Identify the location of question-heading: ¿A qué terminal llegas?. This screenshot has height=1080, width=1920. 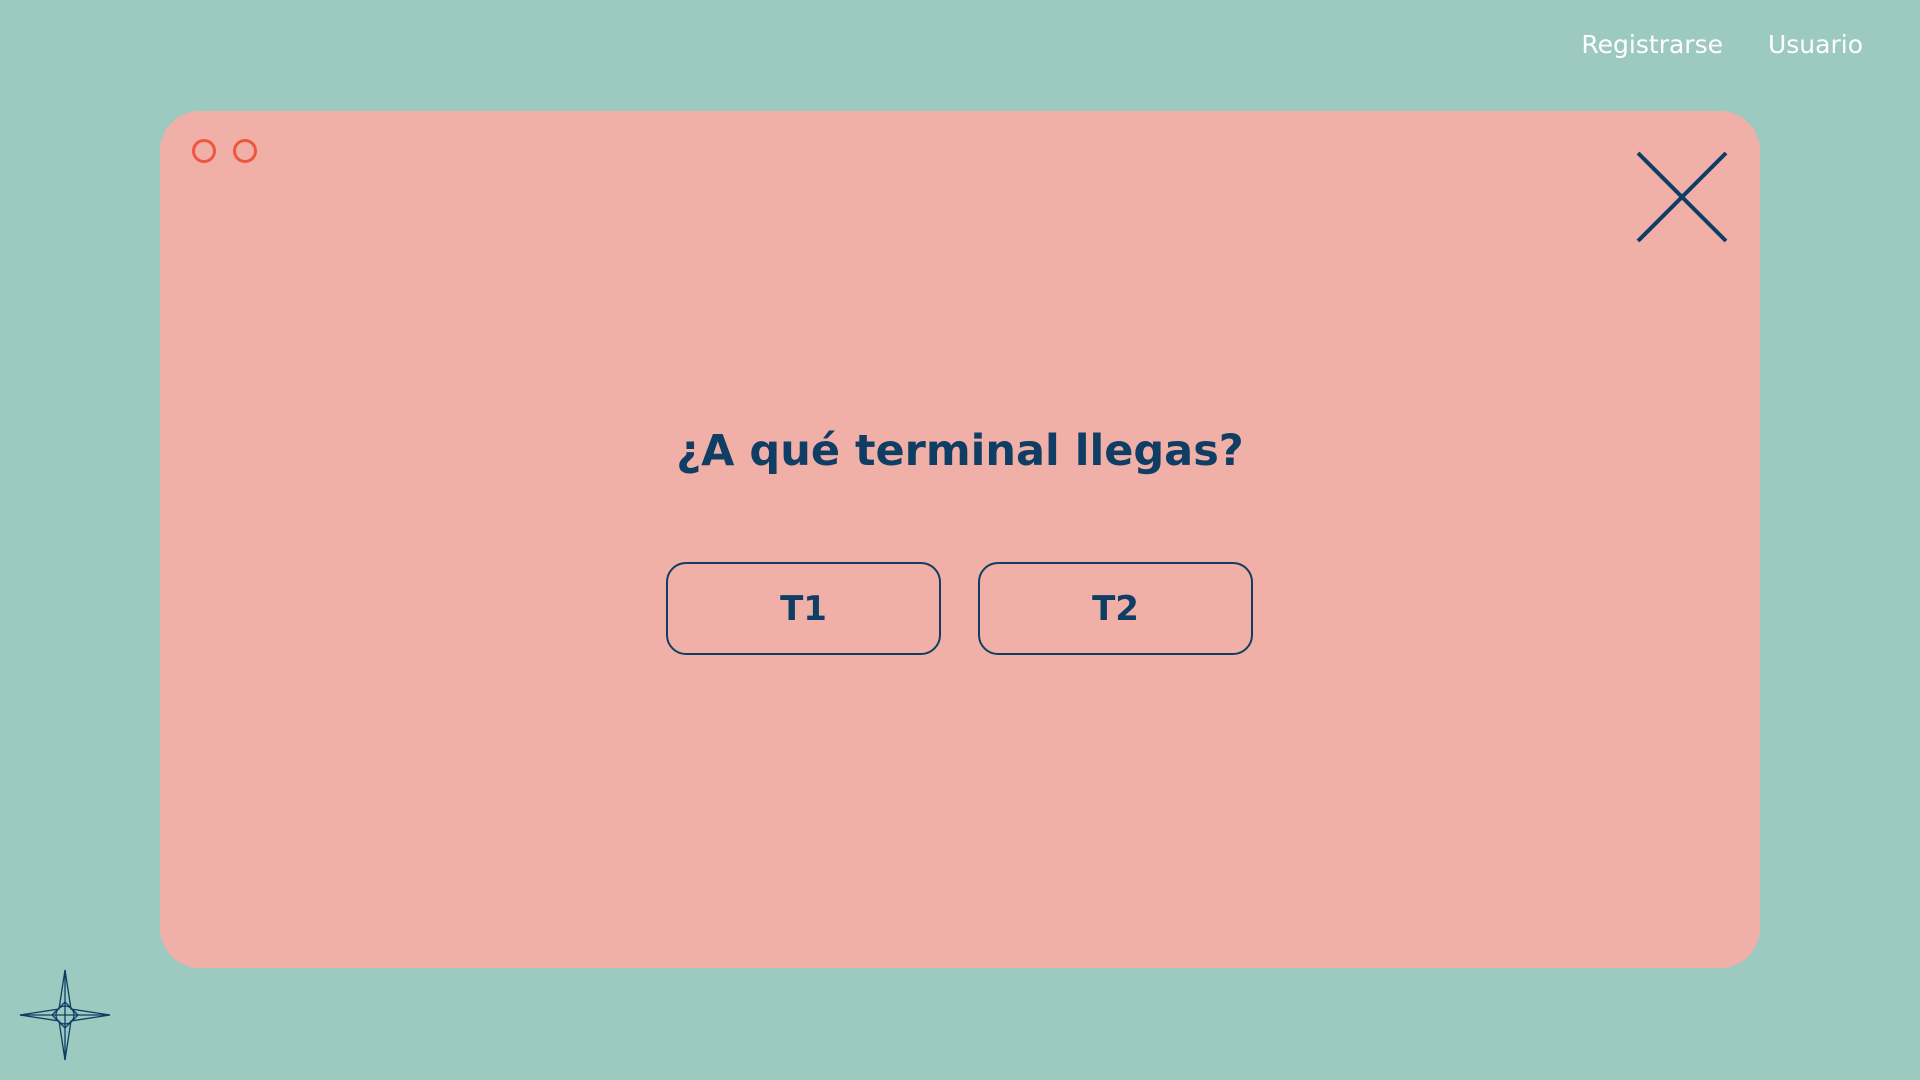
(960, 451).